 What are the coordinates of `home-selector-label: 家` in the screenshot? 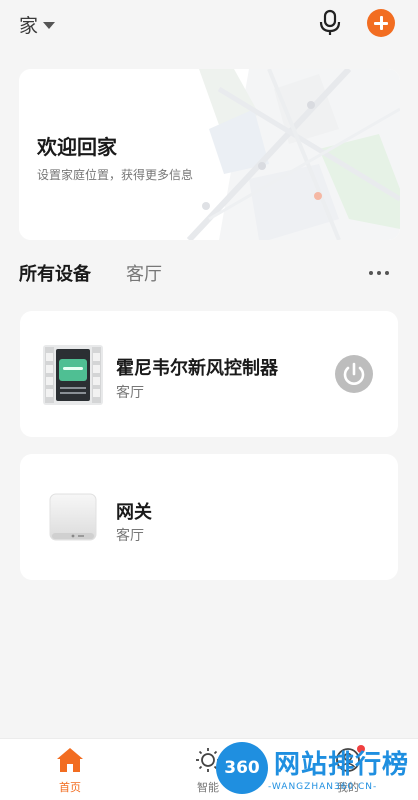 It's located at (29, 26).